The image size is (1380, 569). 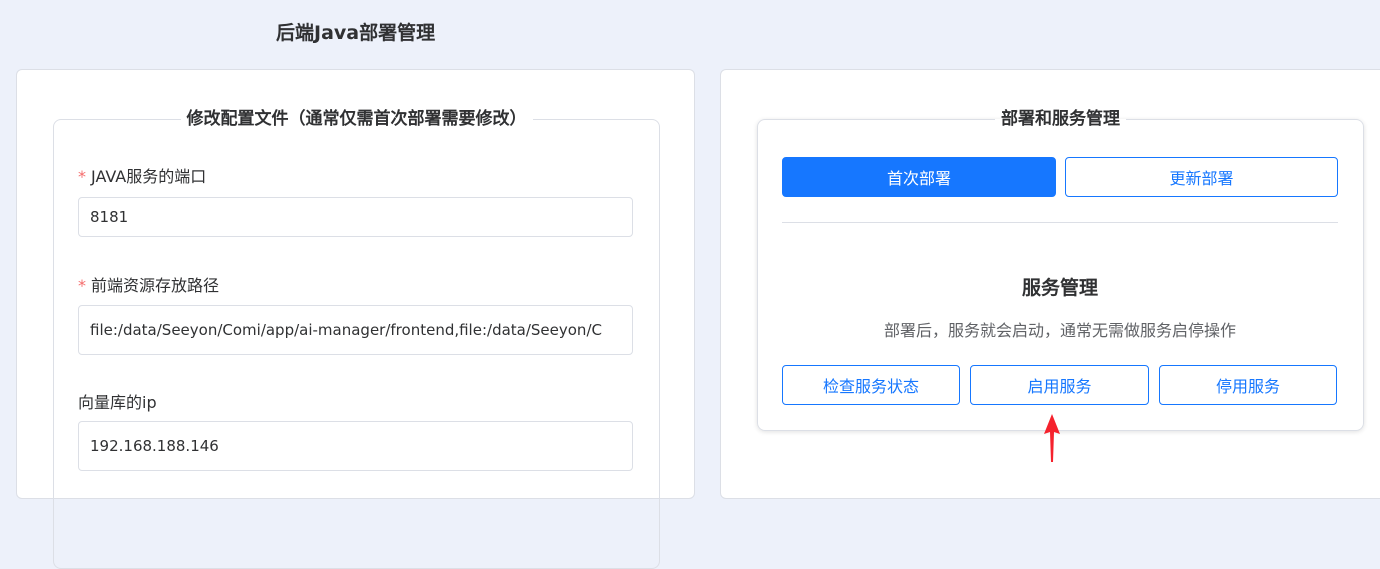 I want to click on vector-db-ip-label: 向量库的ip, so click(x=117, y=401).